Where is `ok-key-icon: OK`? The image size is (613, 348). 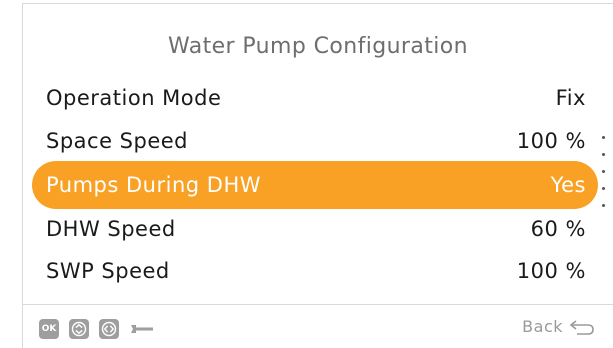
ok-key-icon: OK is located at coordinates (49, 329).